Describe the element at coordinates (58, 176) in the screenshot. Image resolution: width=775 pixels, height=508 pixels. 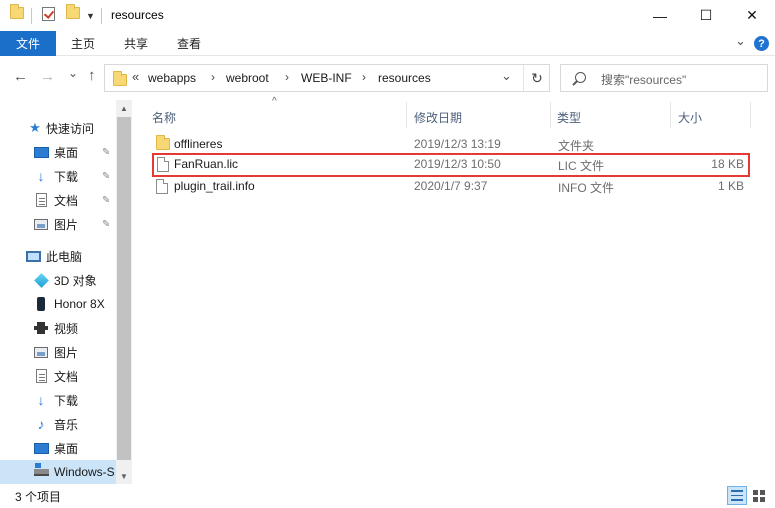
I see `sidebar-item-downloads: ↓ 下载 ✎` at that location.